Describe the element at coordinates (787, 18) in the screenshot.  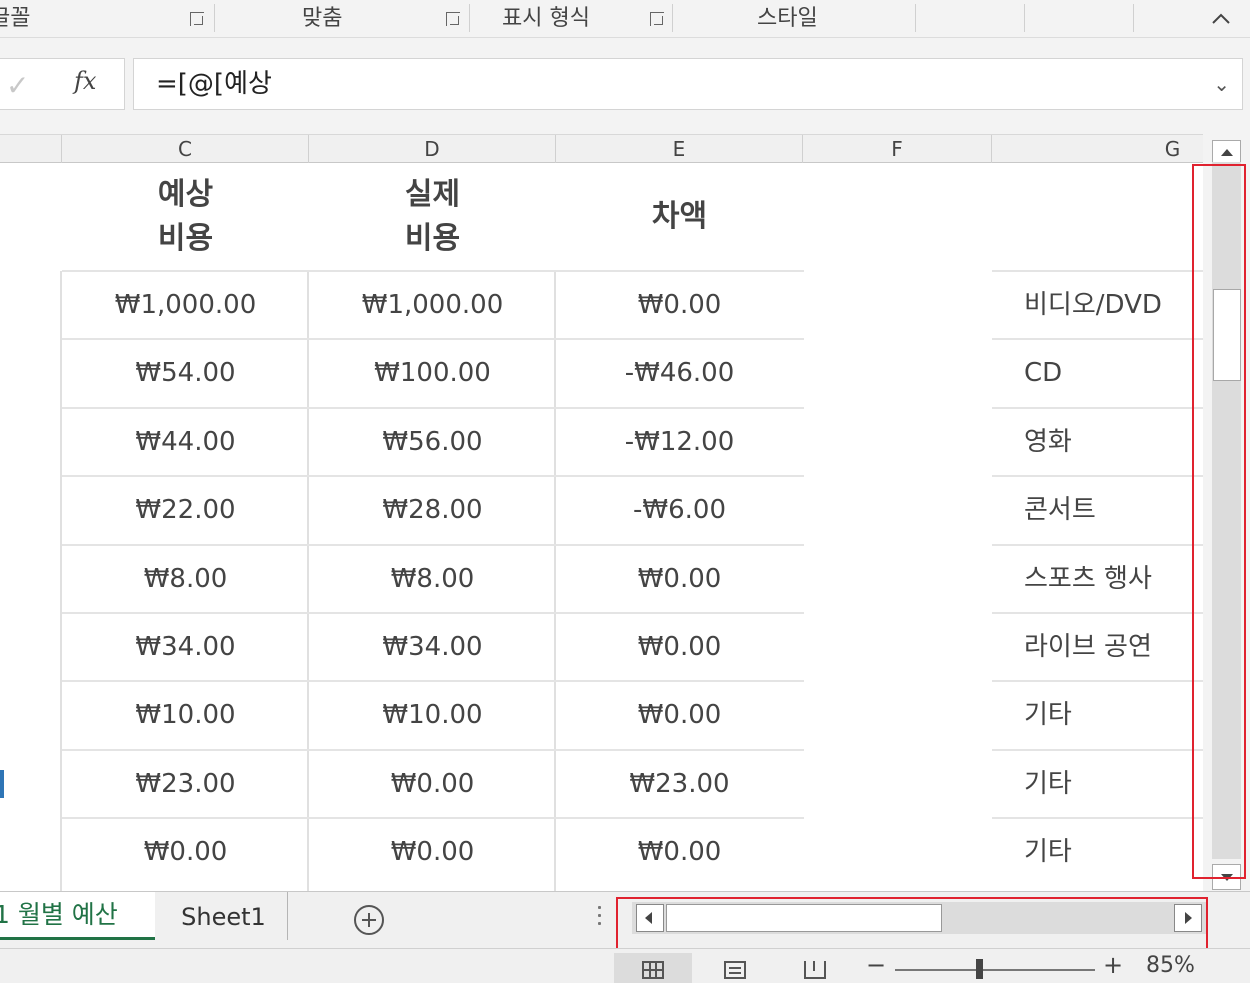
I see `ribbon-group-label: 스타일` at that location.